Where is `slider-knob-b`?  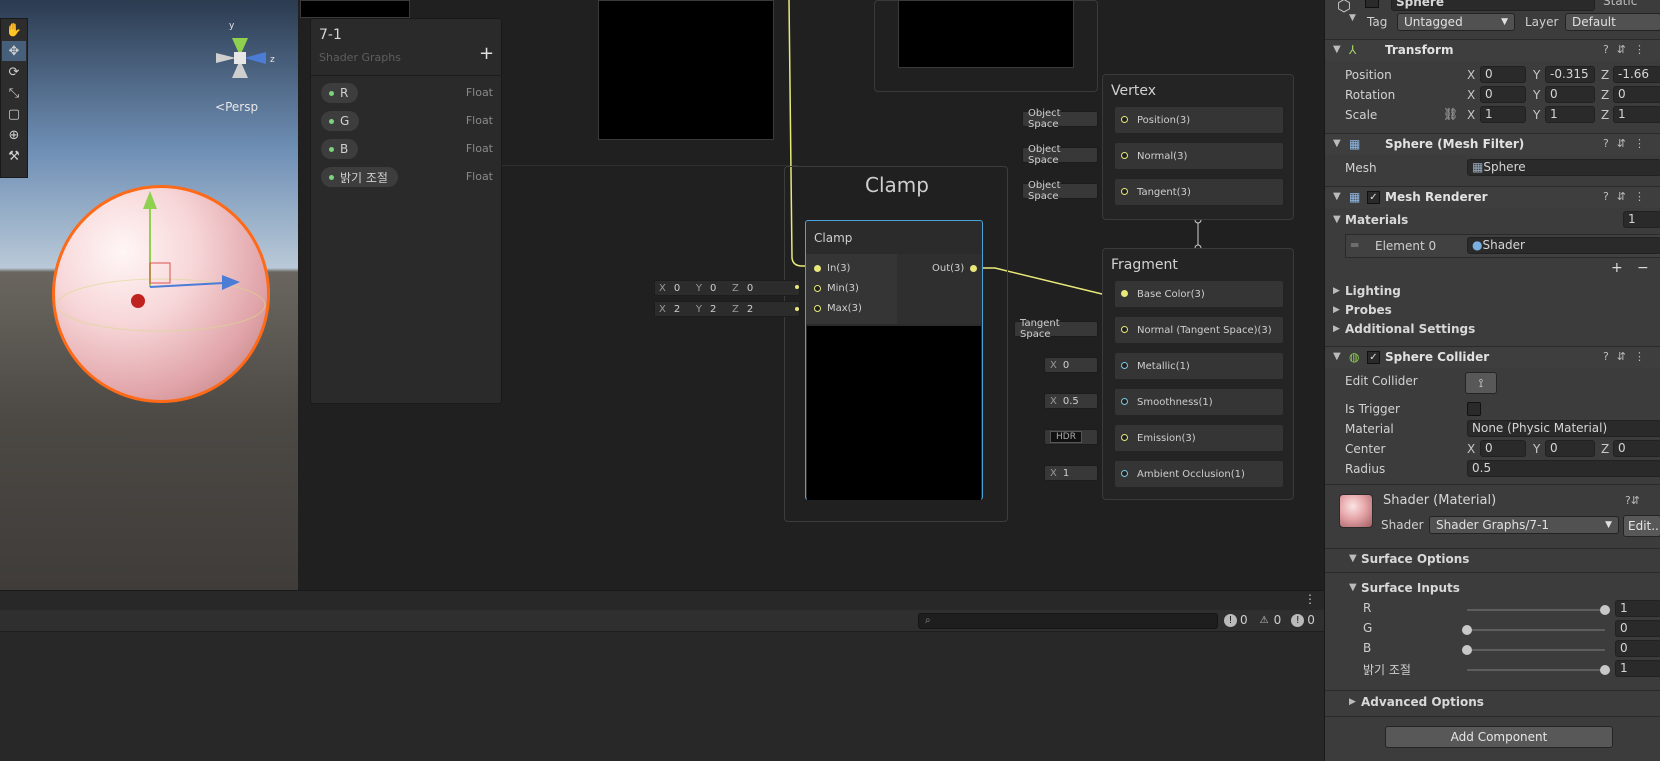
slider-knob-b is located at coordinates (1467, 650).